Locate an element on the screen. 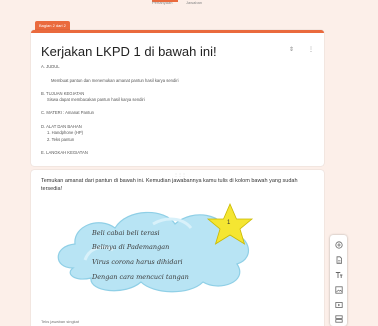 This screenshot has width=378, height=326. drag-handle-icon: ⋮⋮⋮ is located at coordinates (180, 174).